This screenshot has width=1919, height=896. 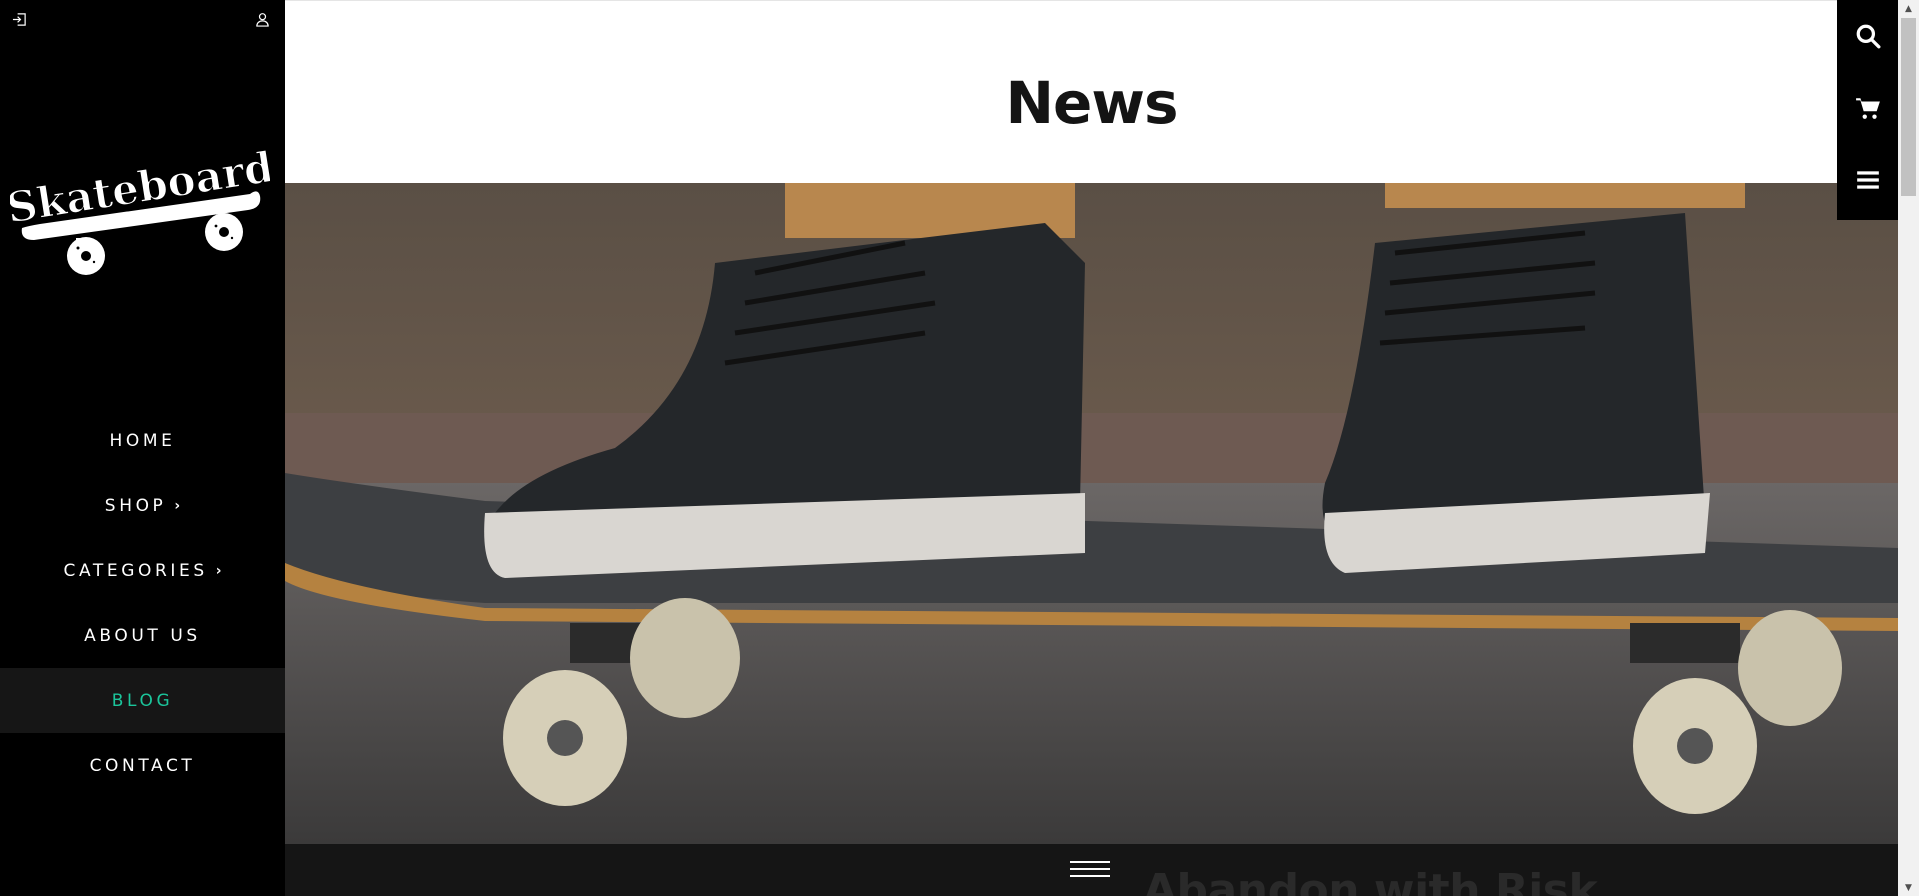 What do you see at coordinates (140, 208) in the screenshot?
I see `site-logo: Skateboard` at bounding box center [140, 208].